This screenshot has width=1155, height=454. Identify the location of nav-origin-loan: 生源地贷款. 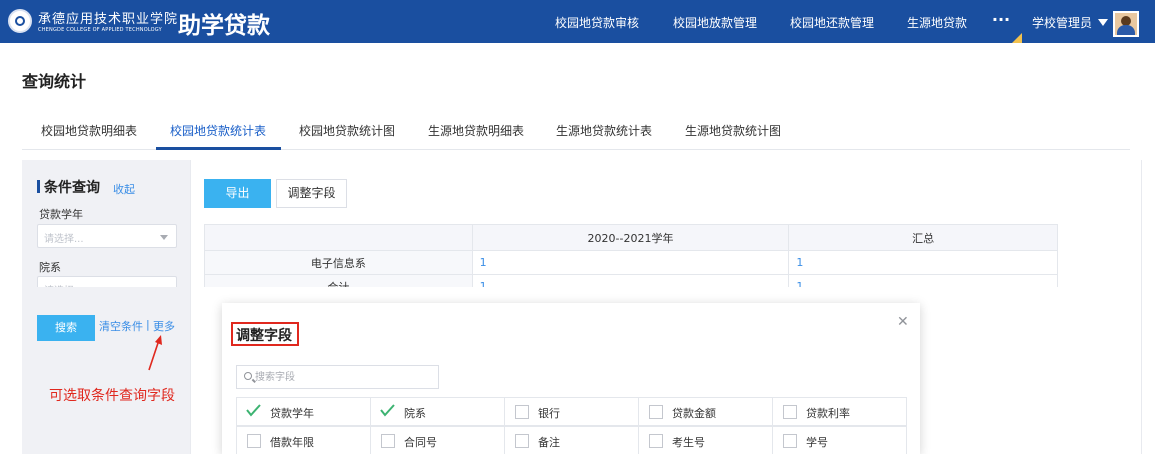
(937, 21).